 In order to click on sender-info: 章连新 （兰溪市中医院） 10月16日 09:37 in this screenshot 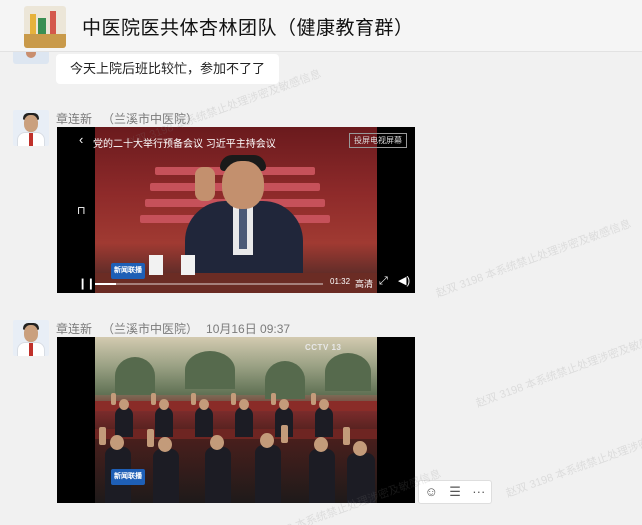, I will do `click(173, 328)`.